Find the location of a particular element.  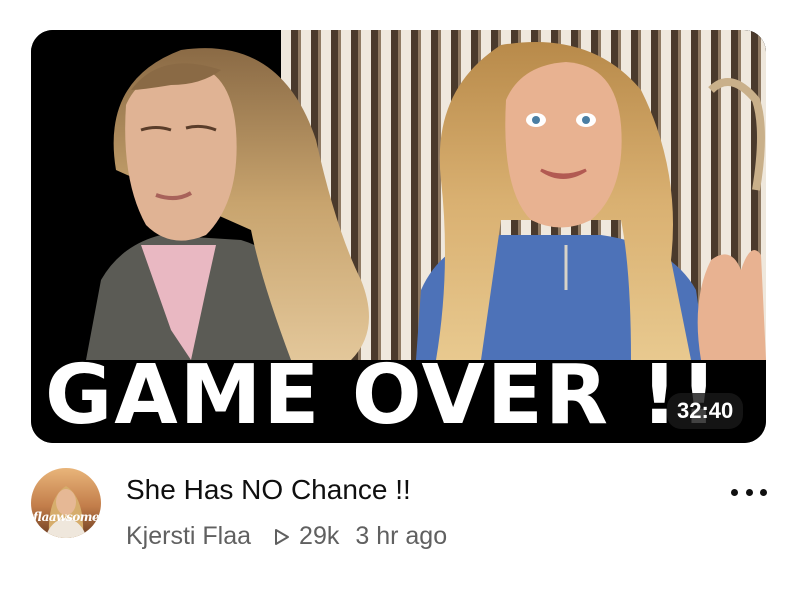

play-outline-icon is located at coordinates (282, 537).